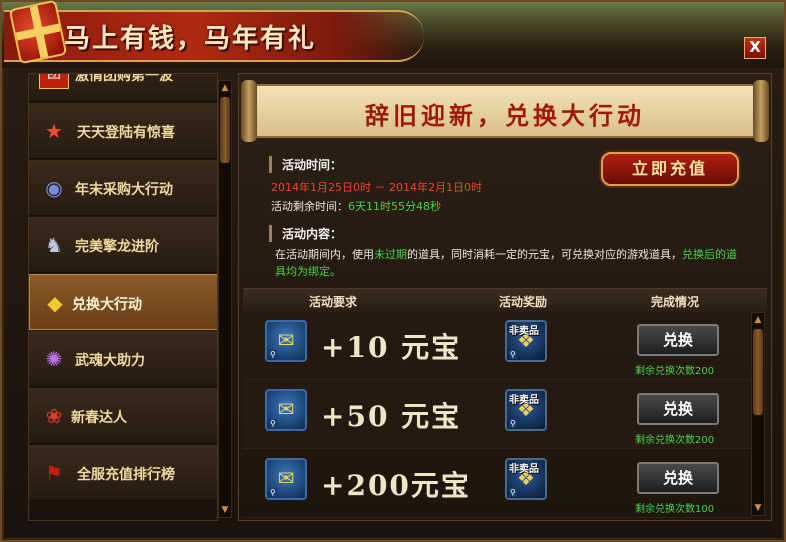 Image resolution: width=786 pixels, height=542 pixels. Describe the element at coordinates (123, 87) in the screenshot. I see `sidebar-item-group-buy: 团 激情团购第一波` at that location.